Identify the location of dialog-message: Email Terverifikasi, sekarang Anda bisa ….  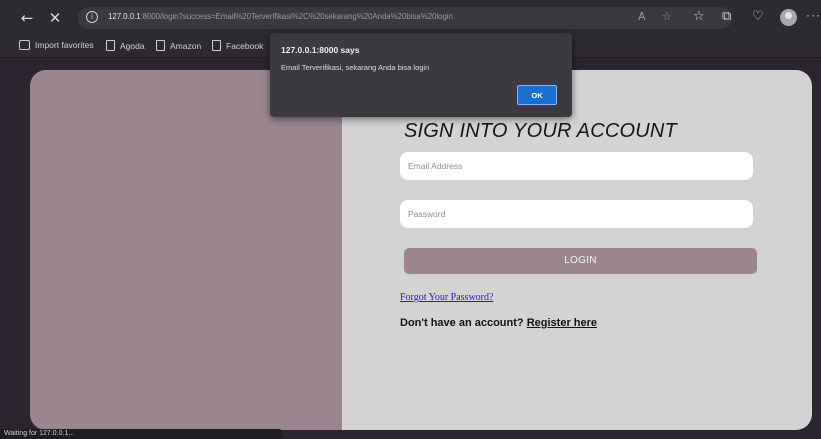
(355, 67).